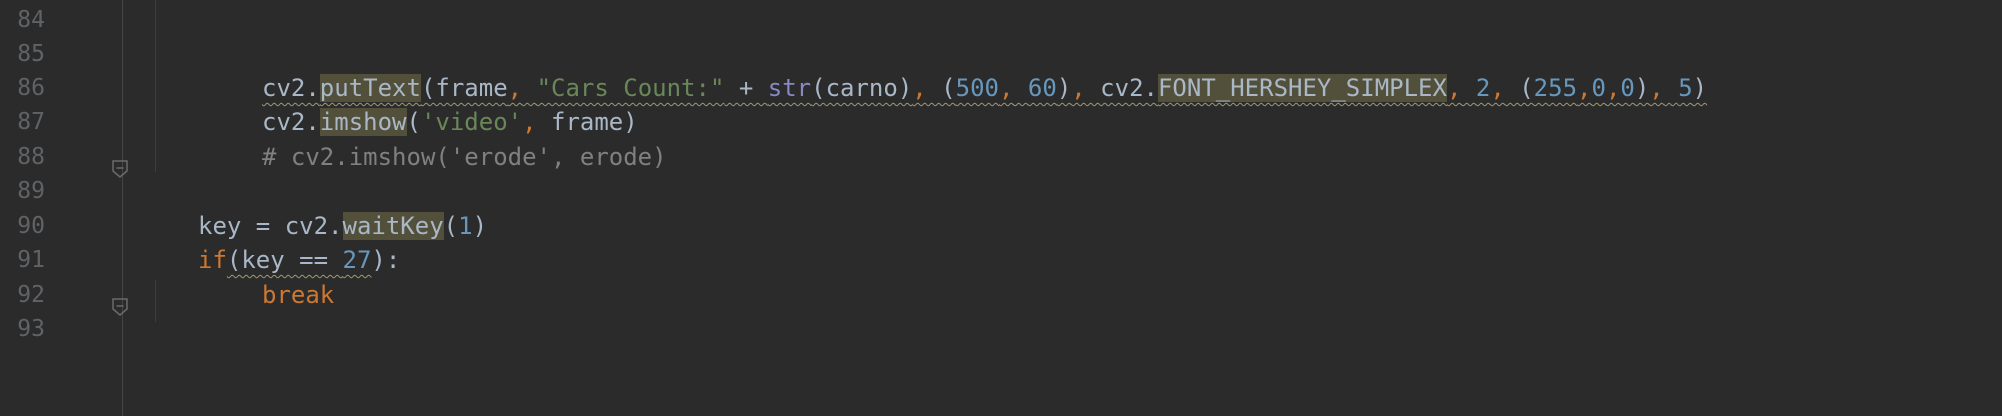 This screenshot has height=416, width=2002. I want to click on token: key = cv2., so click(270, 226).